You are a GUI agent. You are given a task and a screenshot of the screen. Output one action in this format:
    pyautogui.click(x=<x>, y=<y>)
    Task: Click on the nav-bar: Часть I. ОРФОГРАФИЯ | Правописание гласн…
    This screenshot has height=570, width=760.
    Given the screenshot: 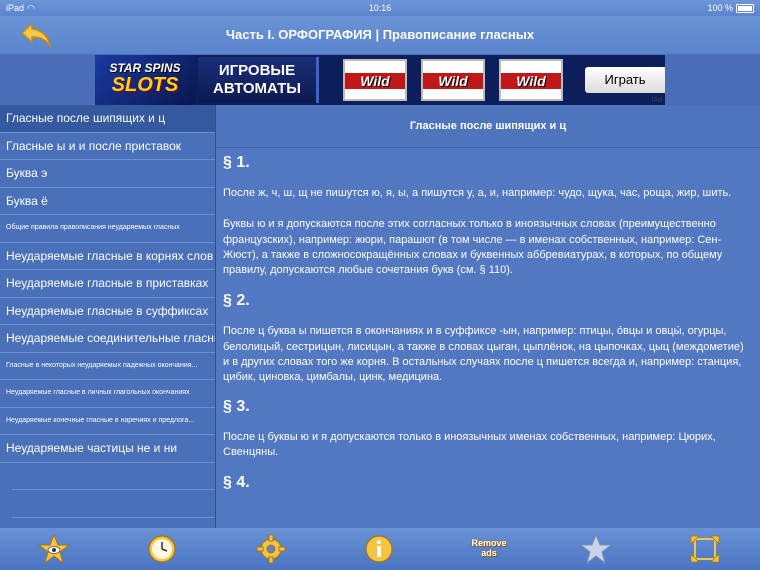 What is the action you would take?
    pyautogui.click(x=380, y=35)
    